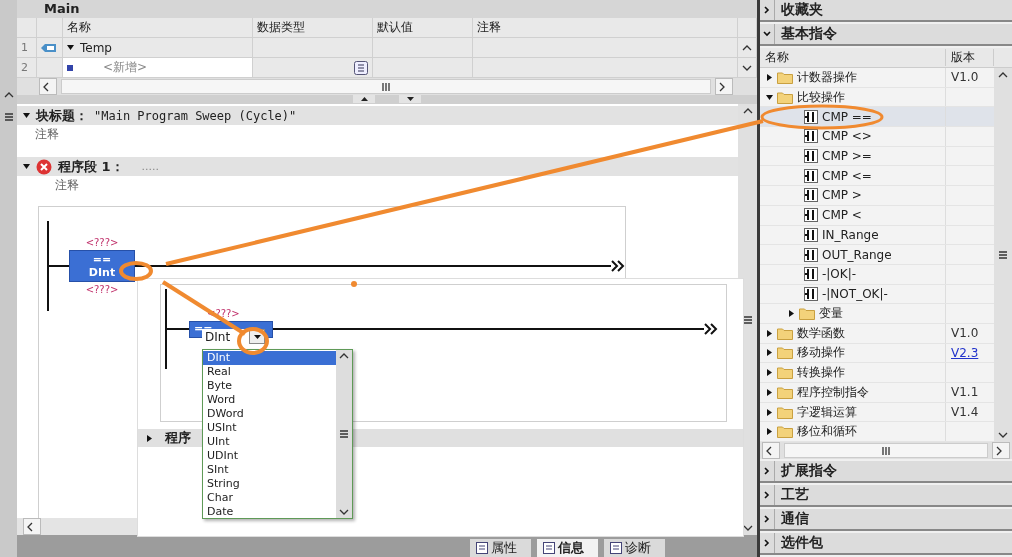 The width and height of the screenshot is (1012, 557). What do you see at coordinates (886, 35) in the screenshot?
I see `palette-header: 基本指令` at bounding box center [886, 35].